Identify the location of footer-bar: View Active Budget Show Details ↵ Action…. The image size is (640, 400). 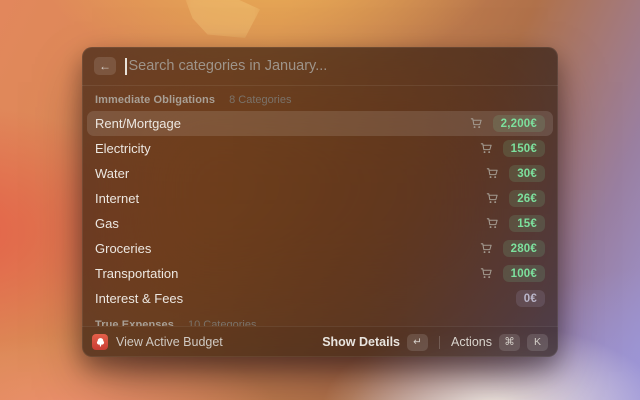
(320, 341).